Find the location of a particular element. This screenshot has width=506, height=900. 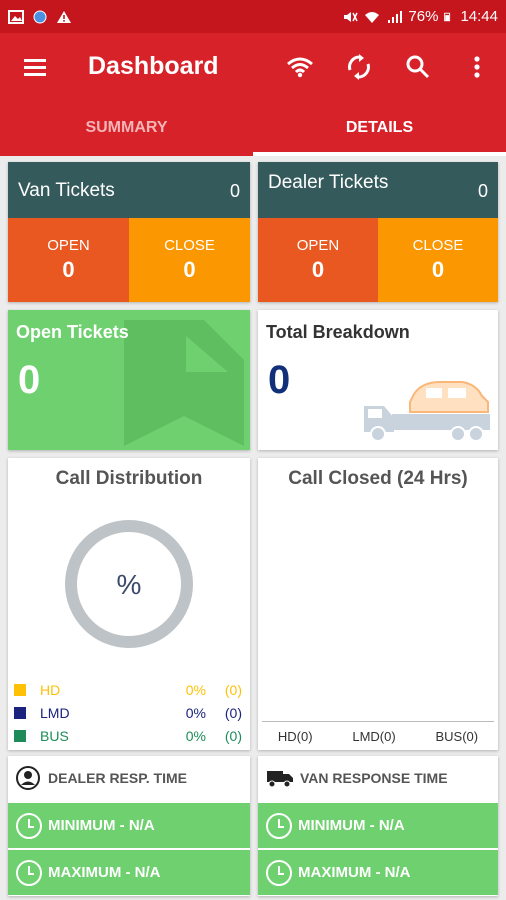

tab-details: DETAILS is located at coordinates (379, 128).